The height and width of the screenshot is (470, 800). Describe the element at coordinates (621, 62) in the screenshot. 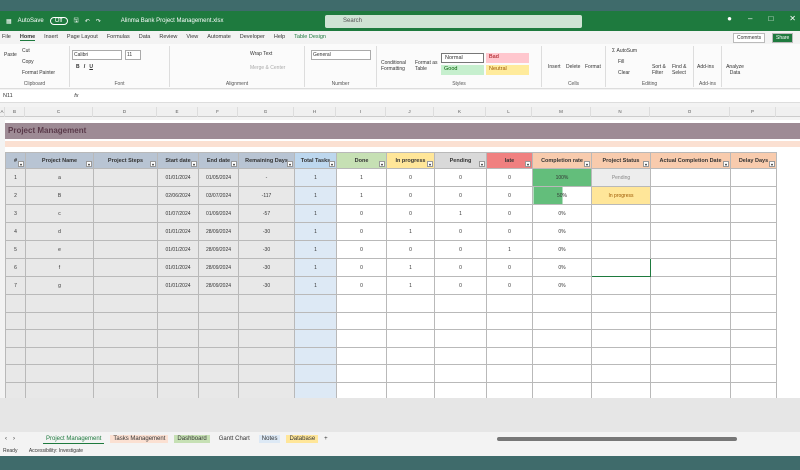

I see `fill-button: Fill` at that location.